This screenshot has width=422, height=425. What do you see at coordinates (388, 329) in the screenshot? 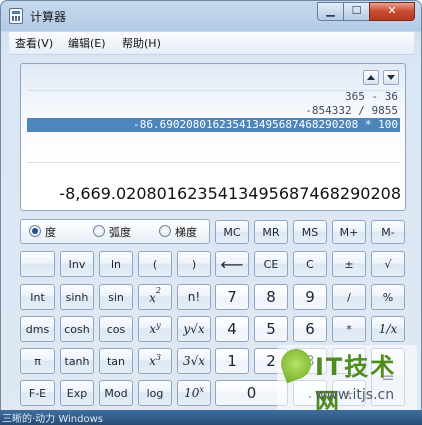
I see `key-reciprocal: 1/x` at bounding box center [388, 329].